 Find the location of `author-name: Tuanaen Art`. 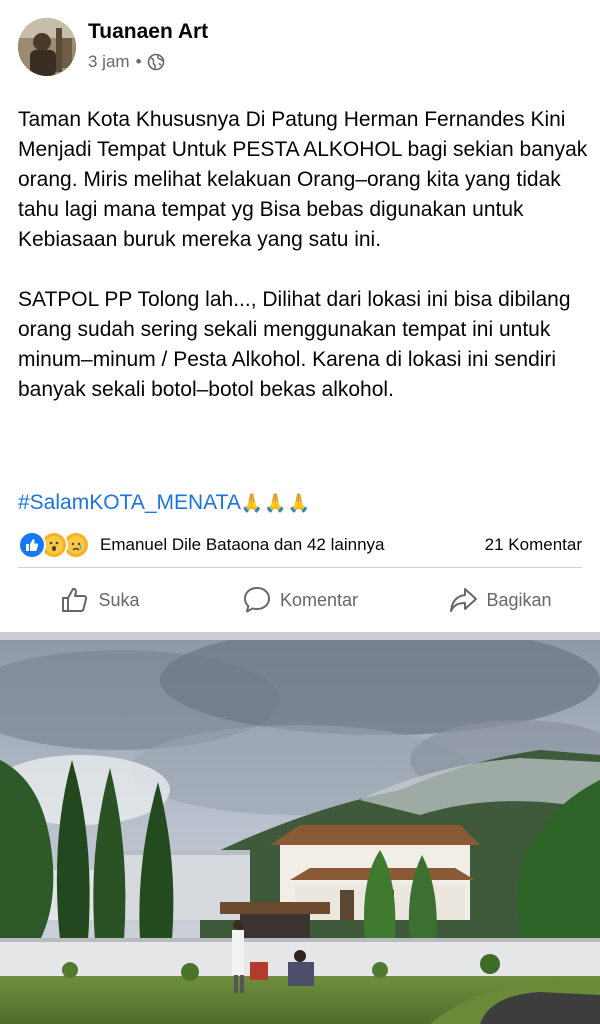

author-name: Tuanaen Art is located at coordinates (148, 32).